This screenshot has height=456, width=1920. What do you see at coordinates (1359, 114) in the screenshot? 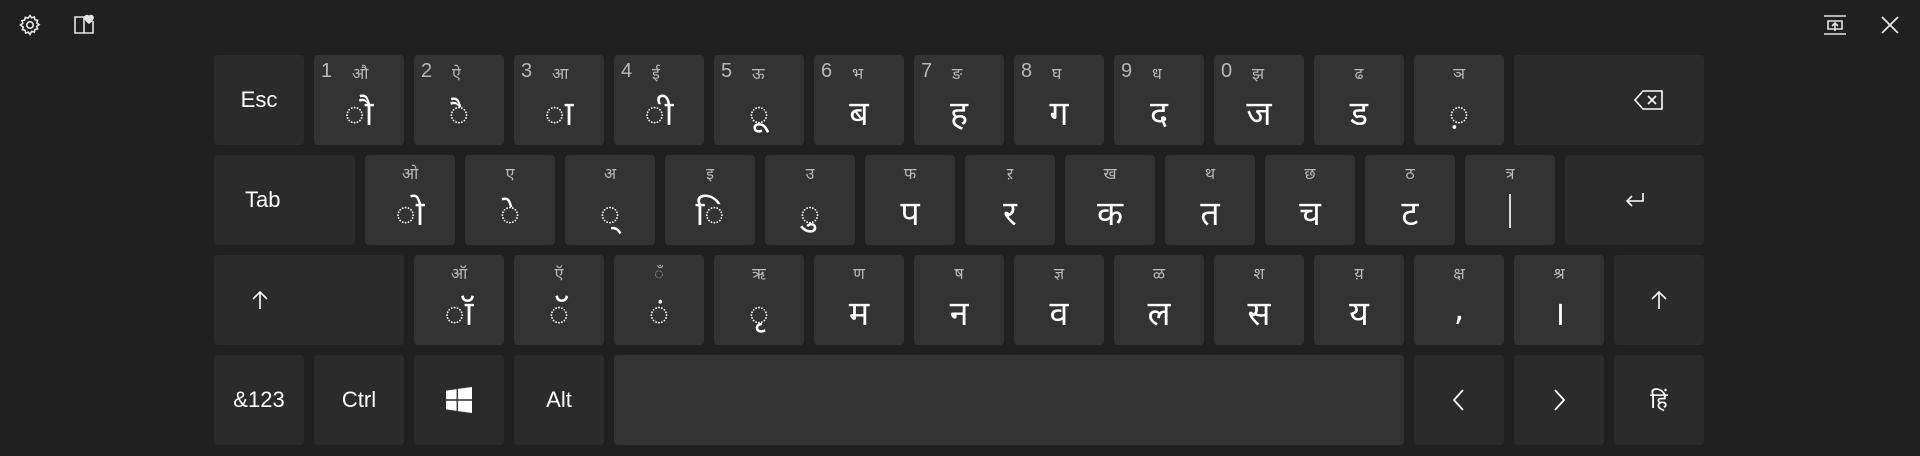
I see `key-primary: ड` at bounding box center [1359, 114].